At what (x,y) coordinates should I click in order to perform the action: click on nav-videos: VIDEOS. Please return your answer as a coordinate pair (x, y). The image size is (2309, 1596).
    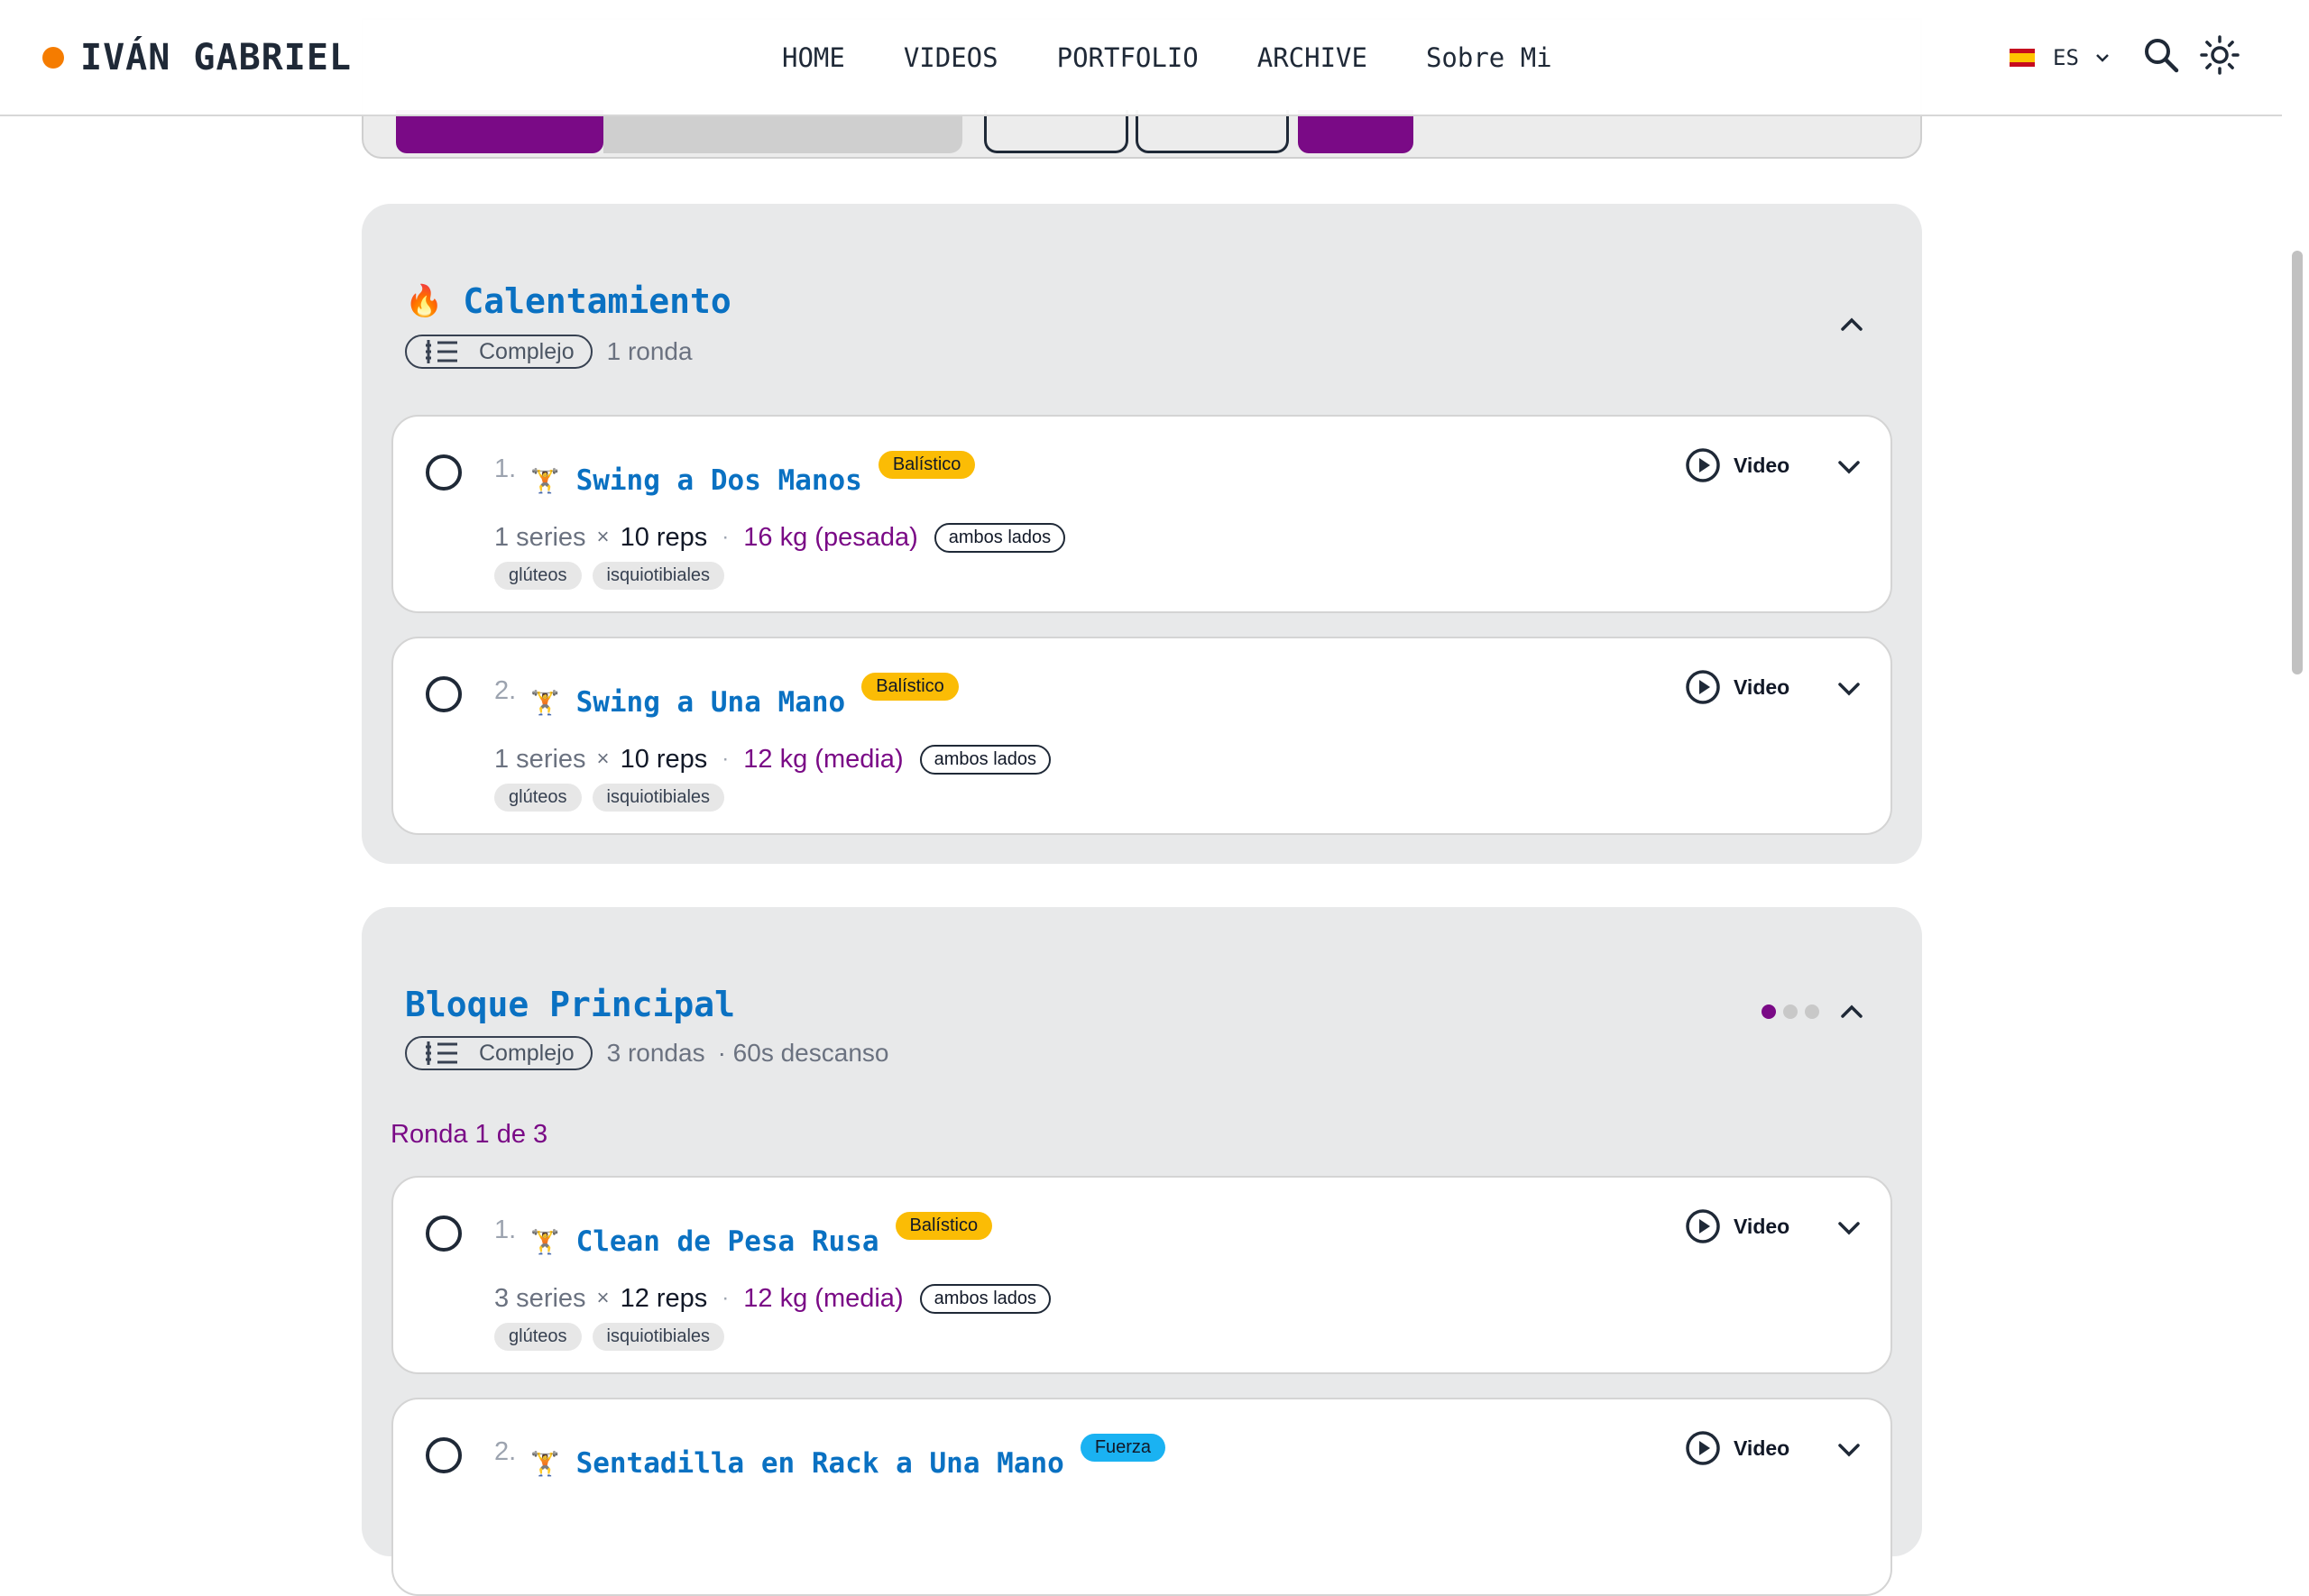
    Looking at the image, I should click on (951, 57).